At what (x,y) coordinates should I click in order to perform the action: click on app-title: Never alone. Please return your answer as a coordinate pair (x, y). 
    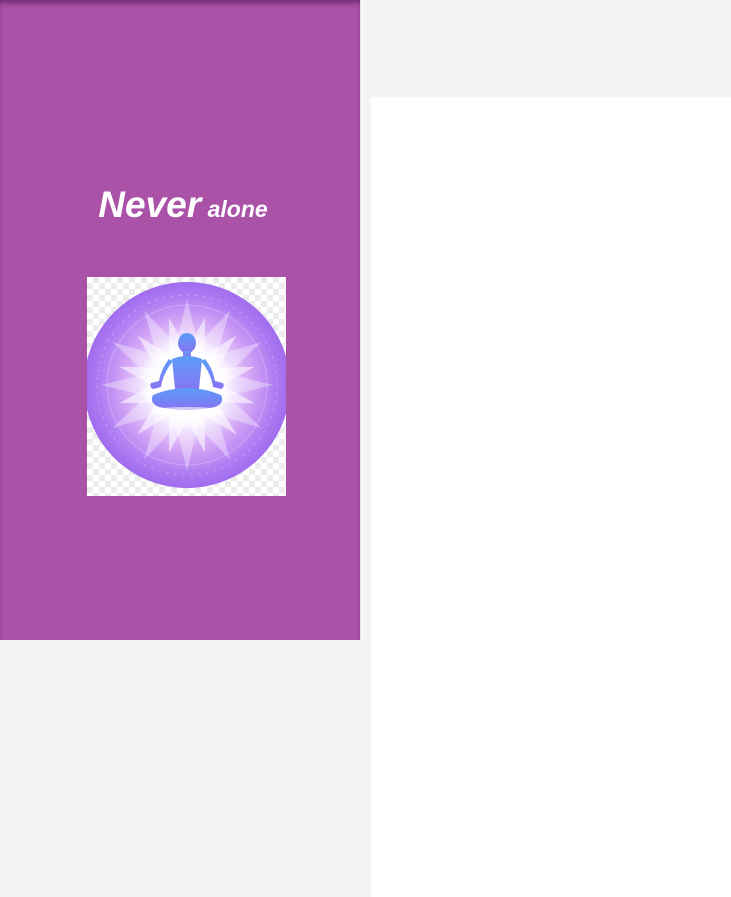
    Looking at the image, I should click on (183, 205).